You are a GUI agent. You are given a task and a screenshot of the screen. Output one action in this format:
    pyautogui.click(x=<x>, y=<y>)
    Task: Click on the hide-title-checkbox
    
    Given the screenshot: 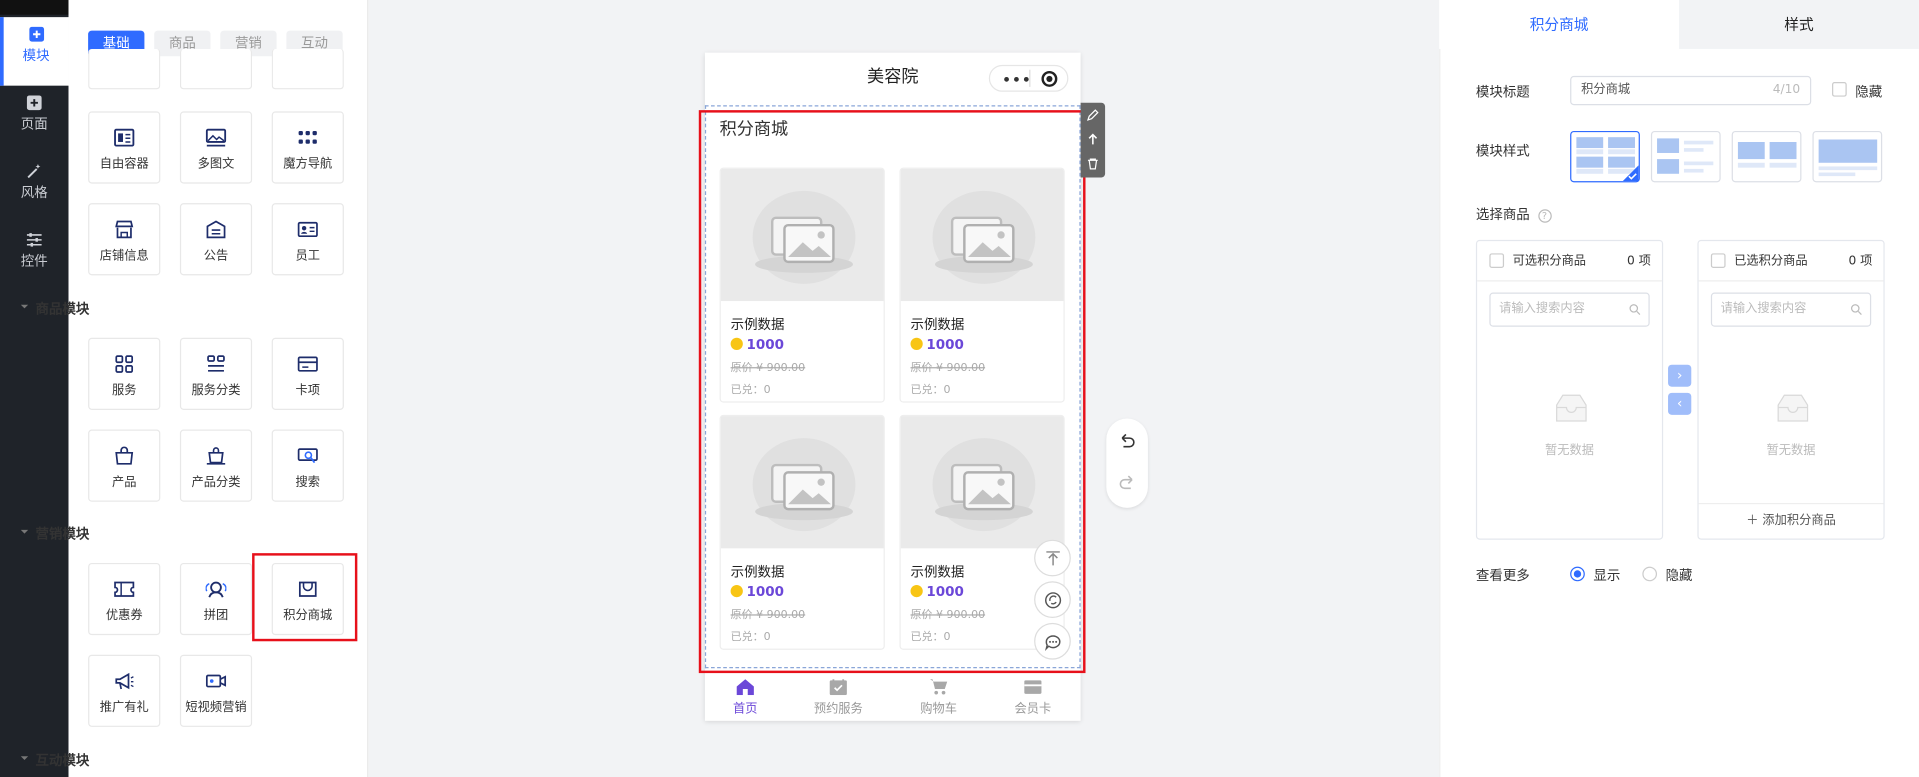 What is the action you would take?
    pyautogui.click(x=1839, y=89)
    